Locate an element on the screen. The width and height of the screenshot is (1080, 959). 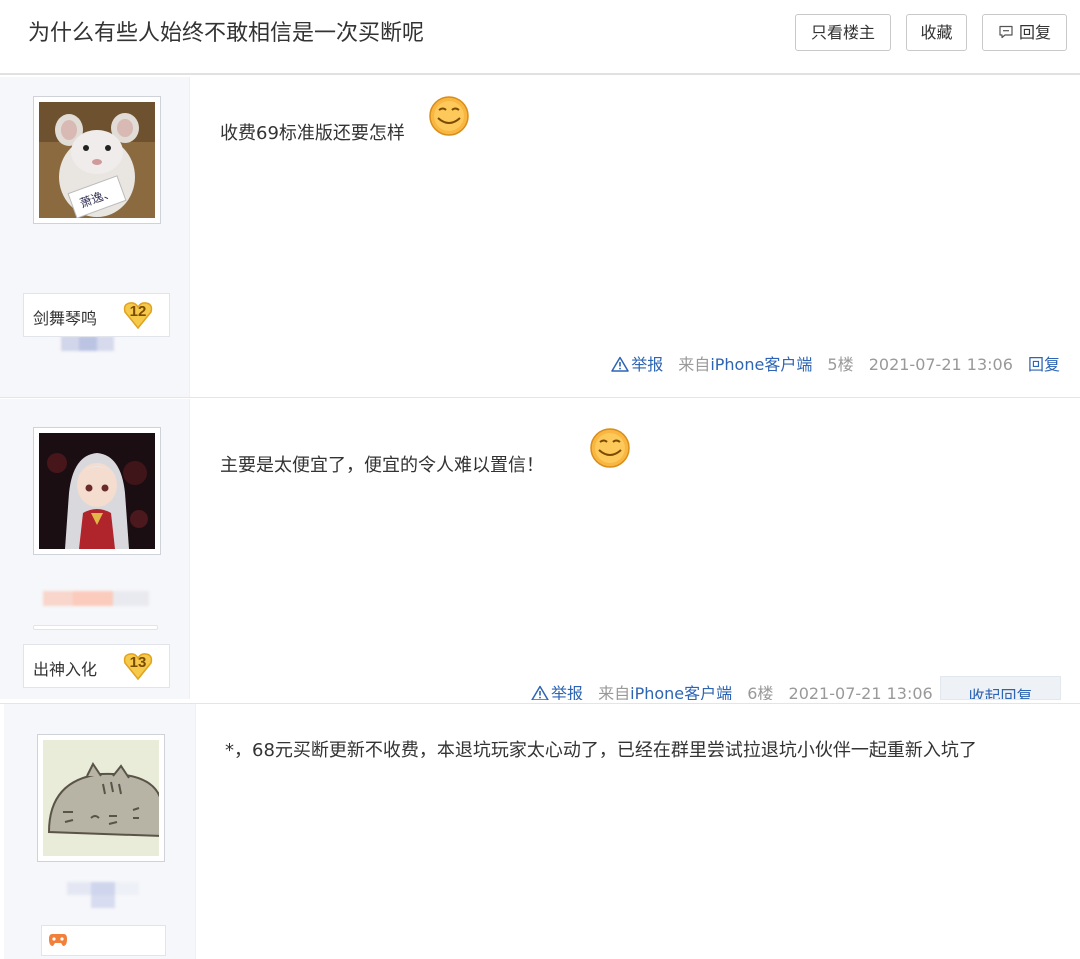
level-badge: 剑舞琴鸣 12 is located at coordinates (96, 315).